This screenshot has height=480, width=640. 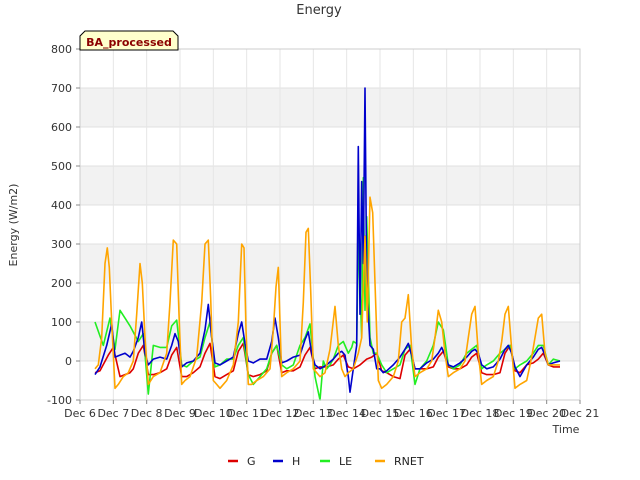 What do you see at coordinates (13, 225) in the screenshot?
I see `y-axis-title: Energy (W/m2)` at bounding box center [13, 225].